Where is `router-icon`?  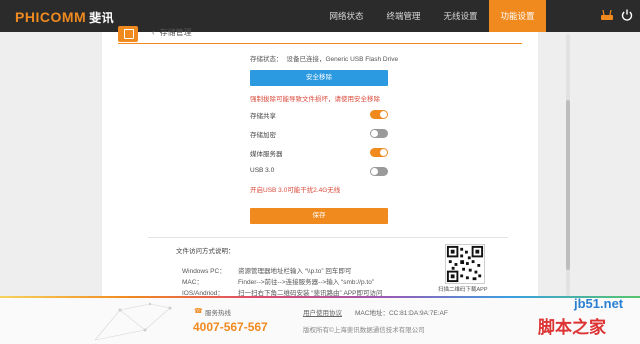
router-icon is located at coordinates (607, 15).